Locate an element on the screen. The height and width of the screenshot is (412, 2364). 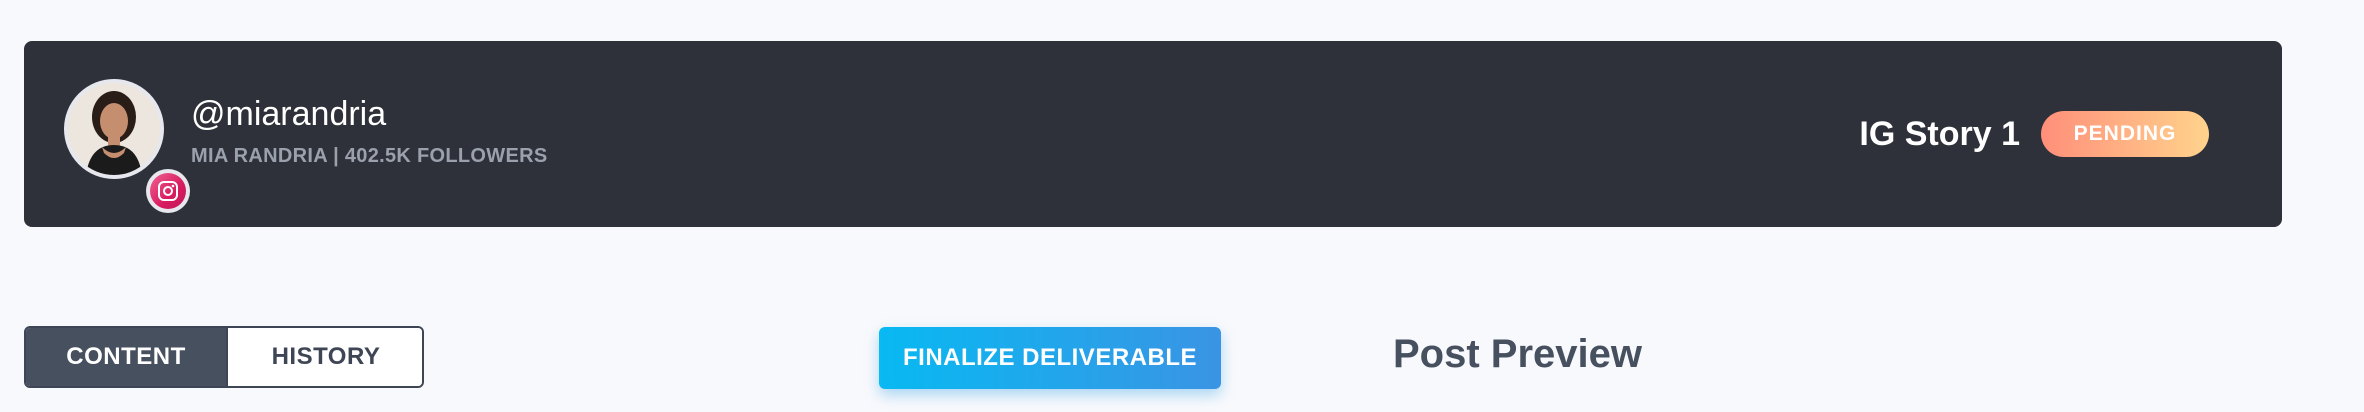
avatar is located at coordinates (114, 129).